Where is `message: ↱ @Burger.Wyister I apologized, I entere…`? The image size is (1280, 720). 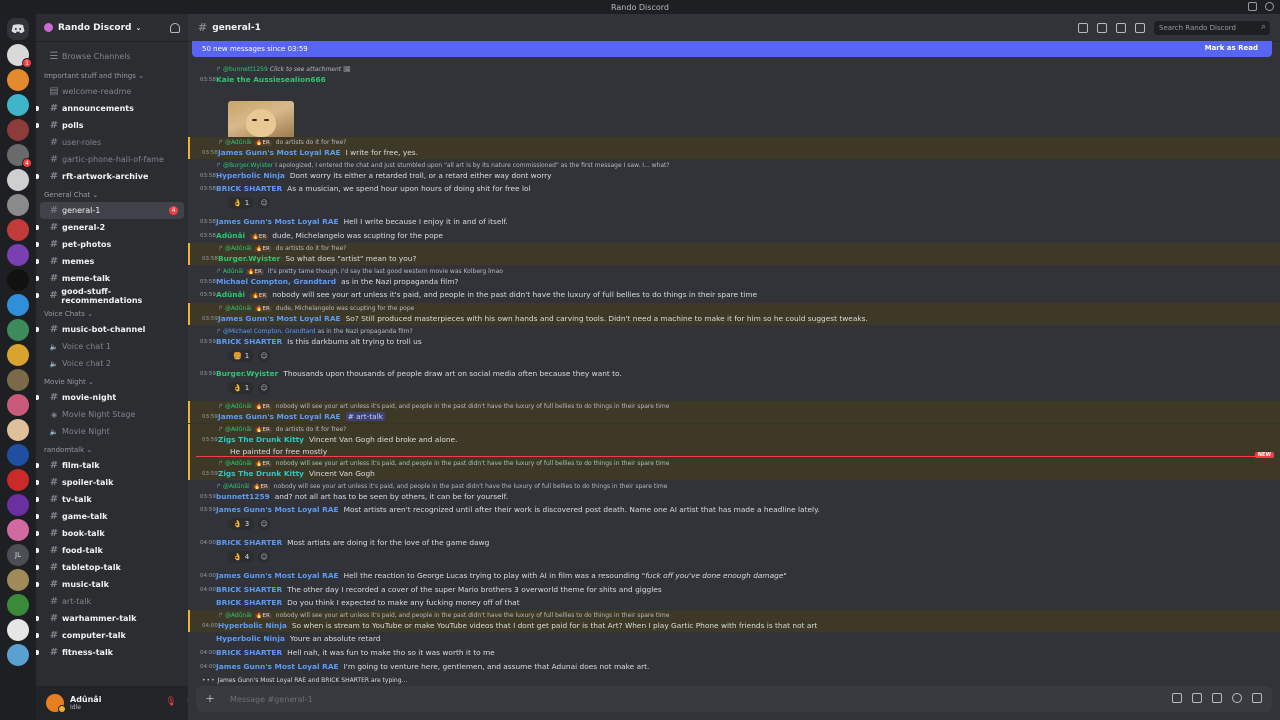 message: ↱ @Burger.Wyister I apologized, I entere… is located at coordinates (734, 171).